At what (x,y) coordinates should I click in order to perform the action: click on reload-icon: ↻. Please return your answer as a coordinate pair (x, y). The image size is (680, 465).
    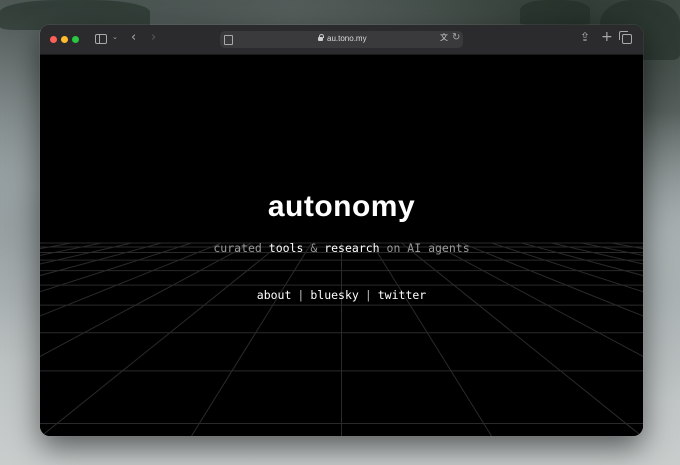
    Looking at the image, I should click on (456, 38).